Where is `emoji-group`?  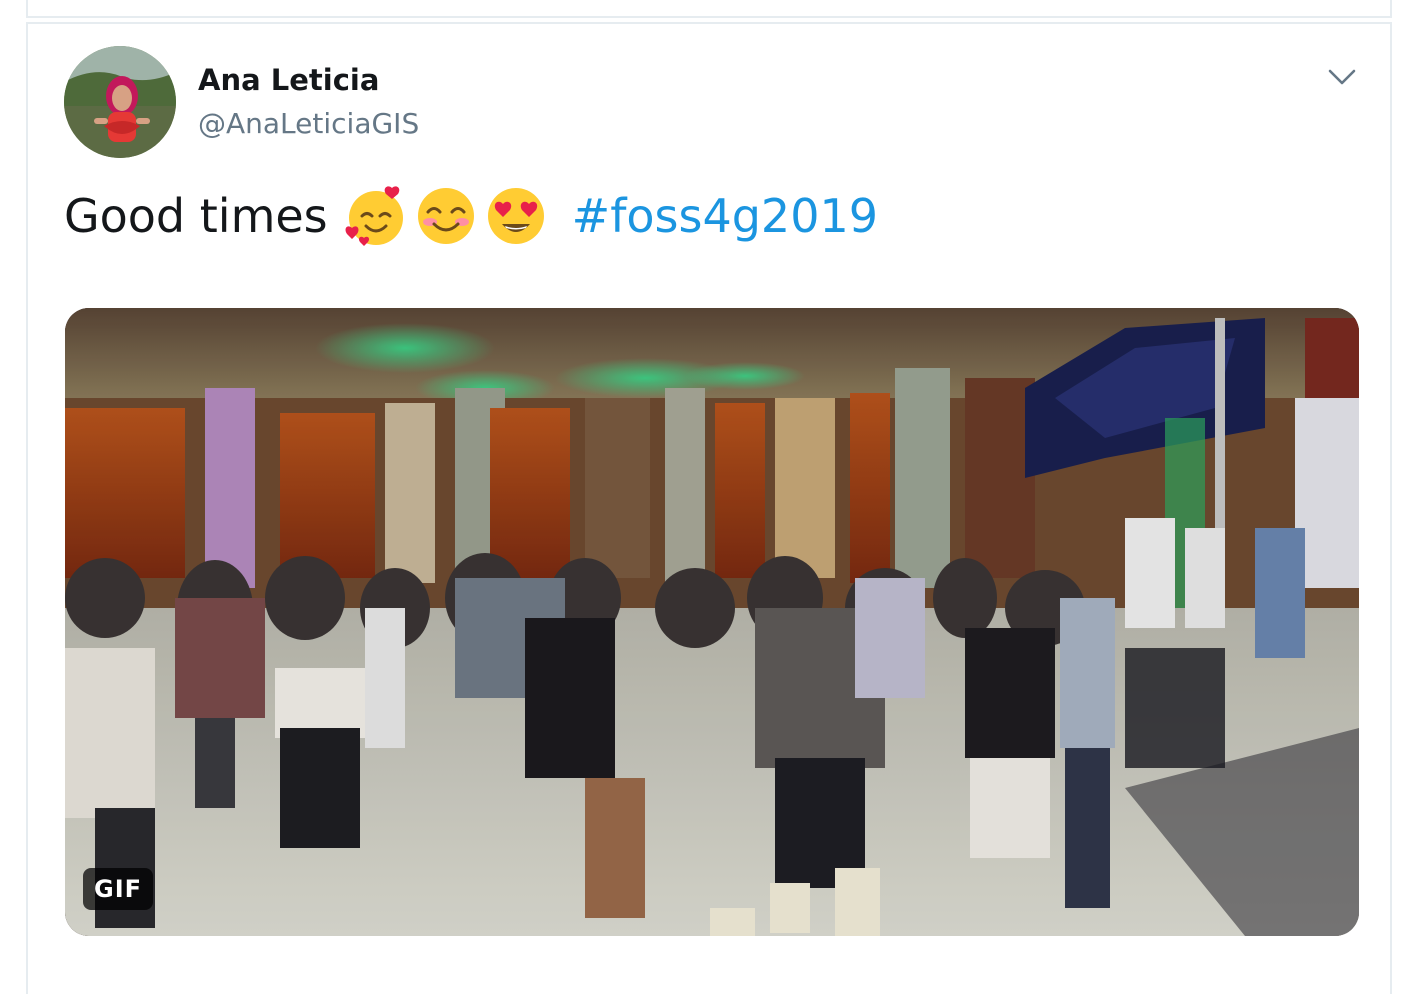 emoji-group is located at coordinates (449, 216).